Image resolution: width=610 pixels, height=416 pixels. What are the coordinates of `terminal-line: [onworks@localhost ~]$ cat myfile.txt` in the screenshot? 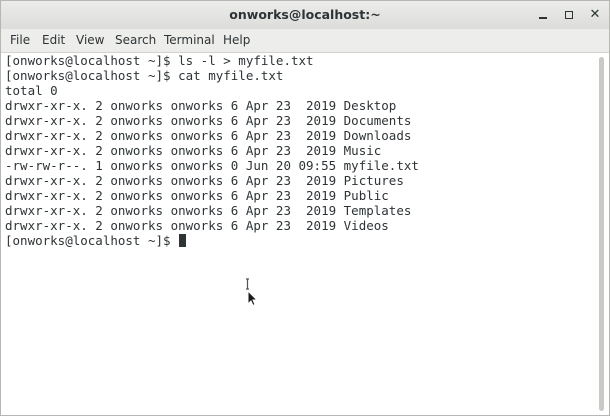 It's located at (144, 75).